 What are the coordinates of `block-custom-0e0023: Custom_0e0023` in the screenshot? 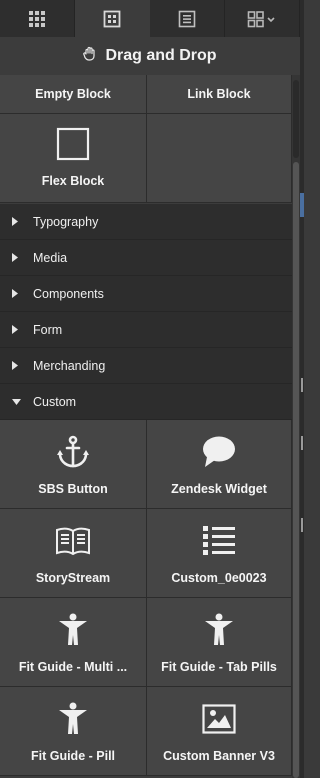 It's located at (219, 553).